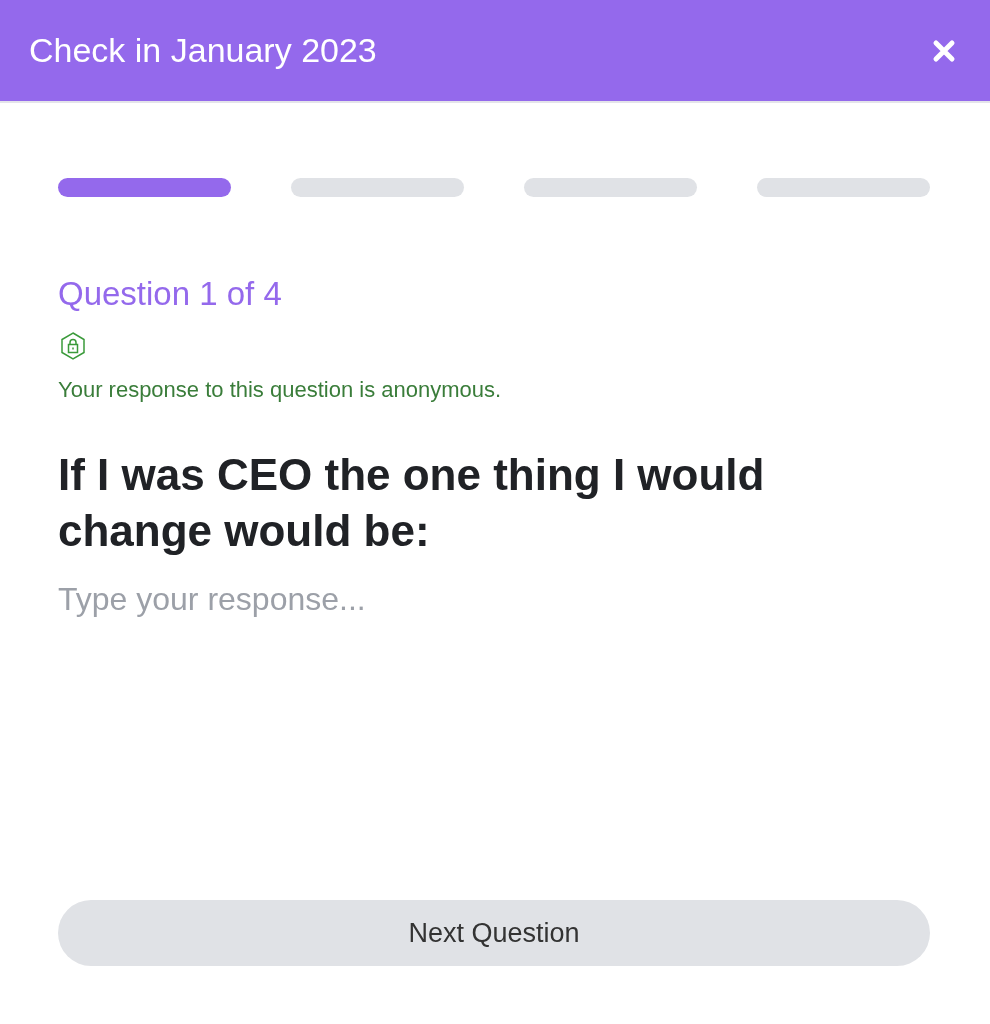 The image size is (990, 1024). I want to click on anonymity-note: Your response to this question is anonymous., so click(280, 390).